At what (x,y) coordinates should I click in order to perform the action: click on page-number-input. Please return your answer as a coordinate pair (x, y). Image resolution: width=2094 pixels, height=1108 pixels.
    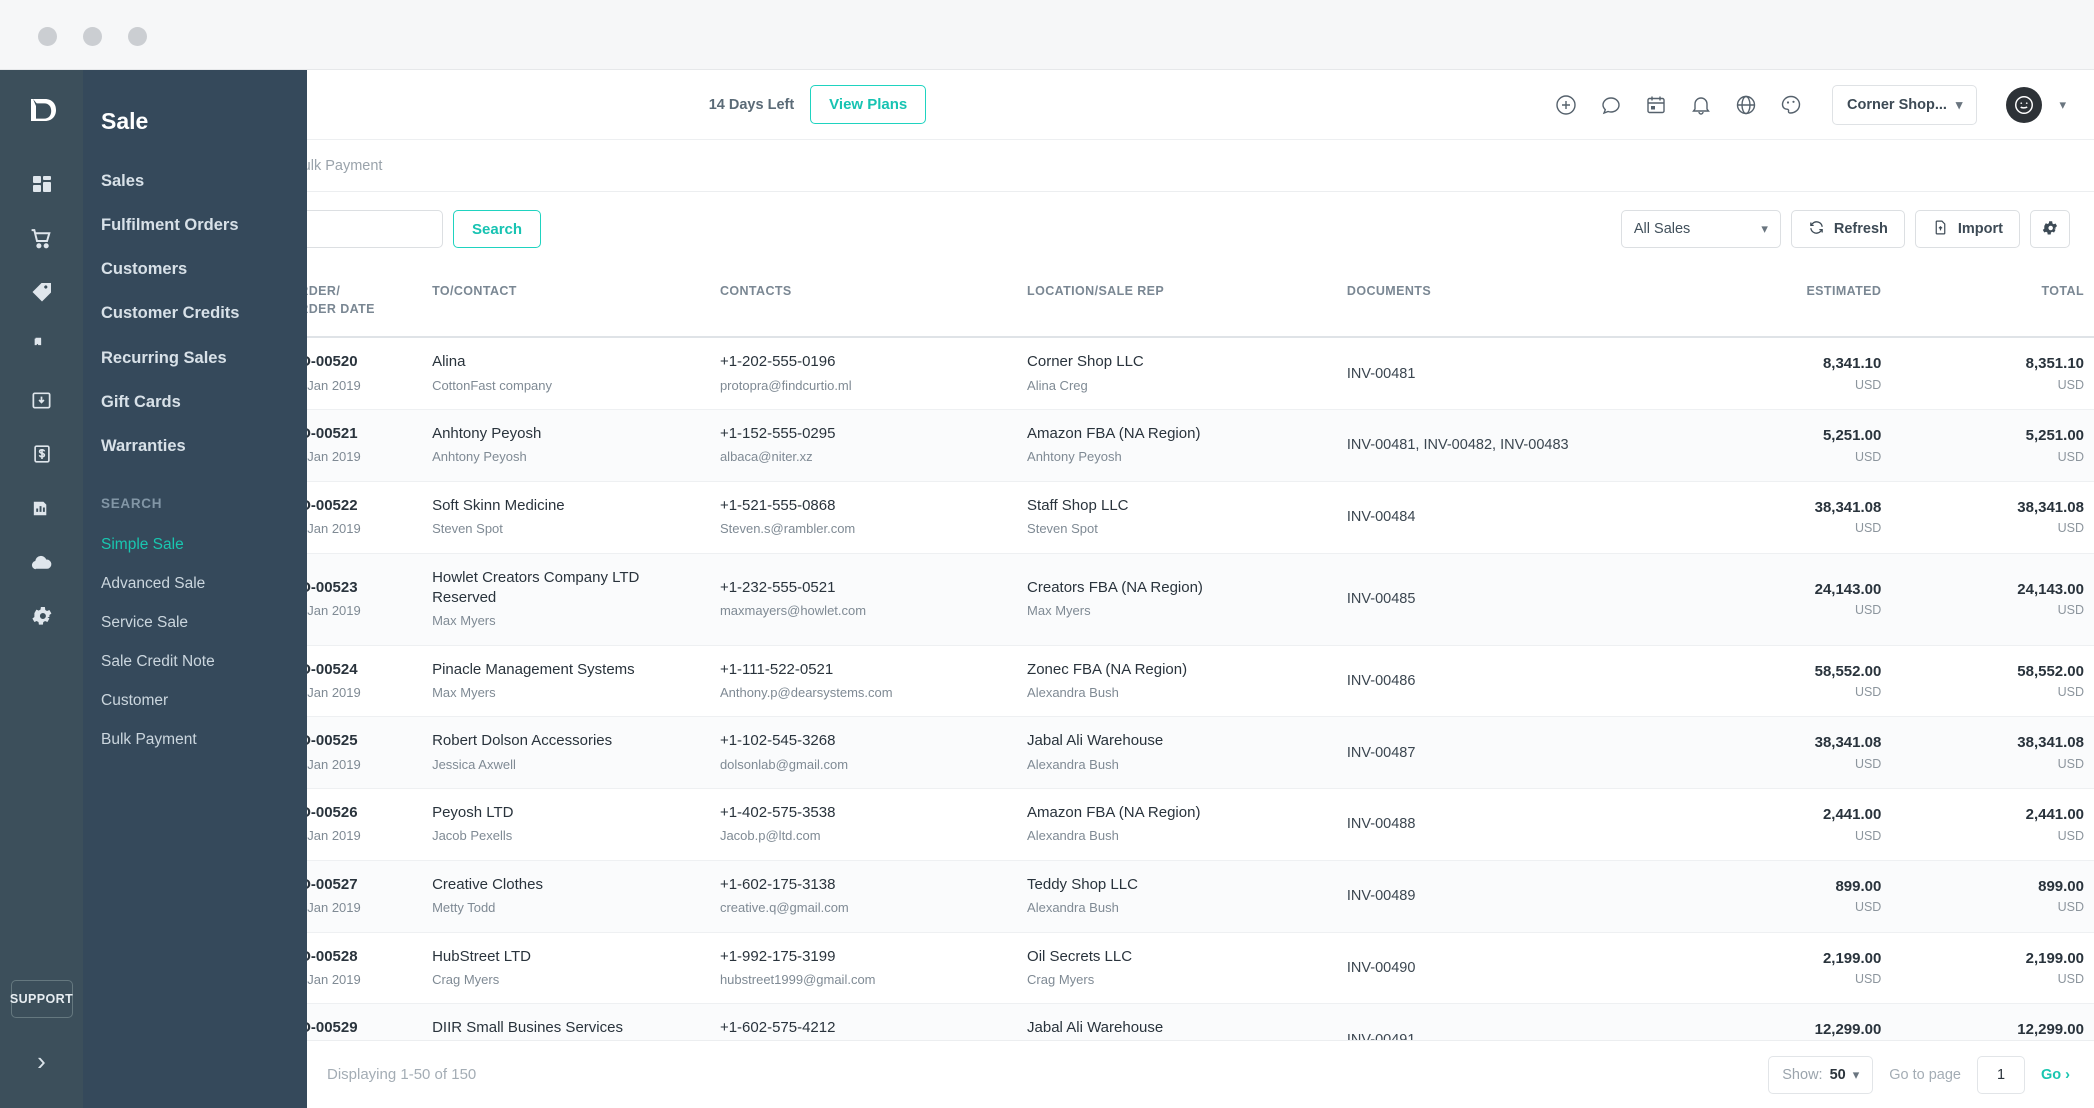
    Looking at the image, I should click on (2001, 1074).